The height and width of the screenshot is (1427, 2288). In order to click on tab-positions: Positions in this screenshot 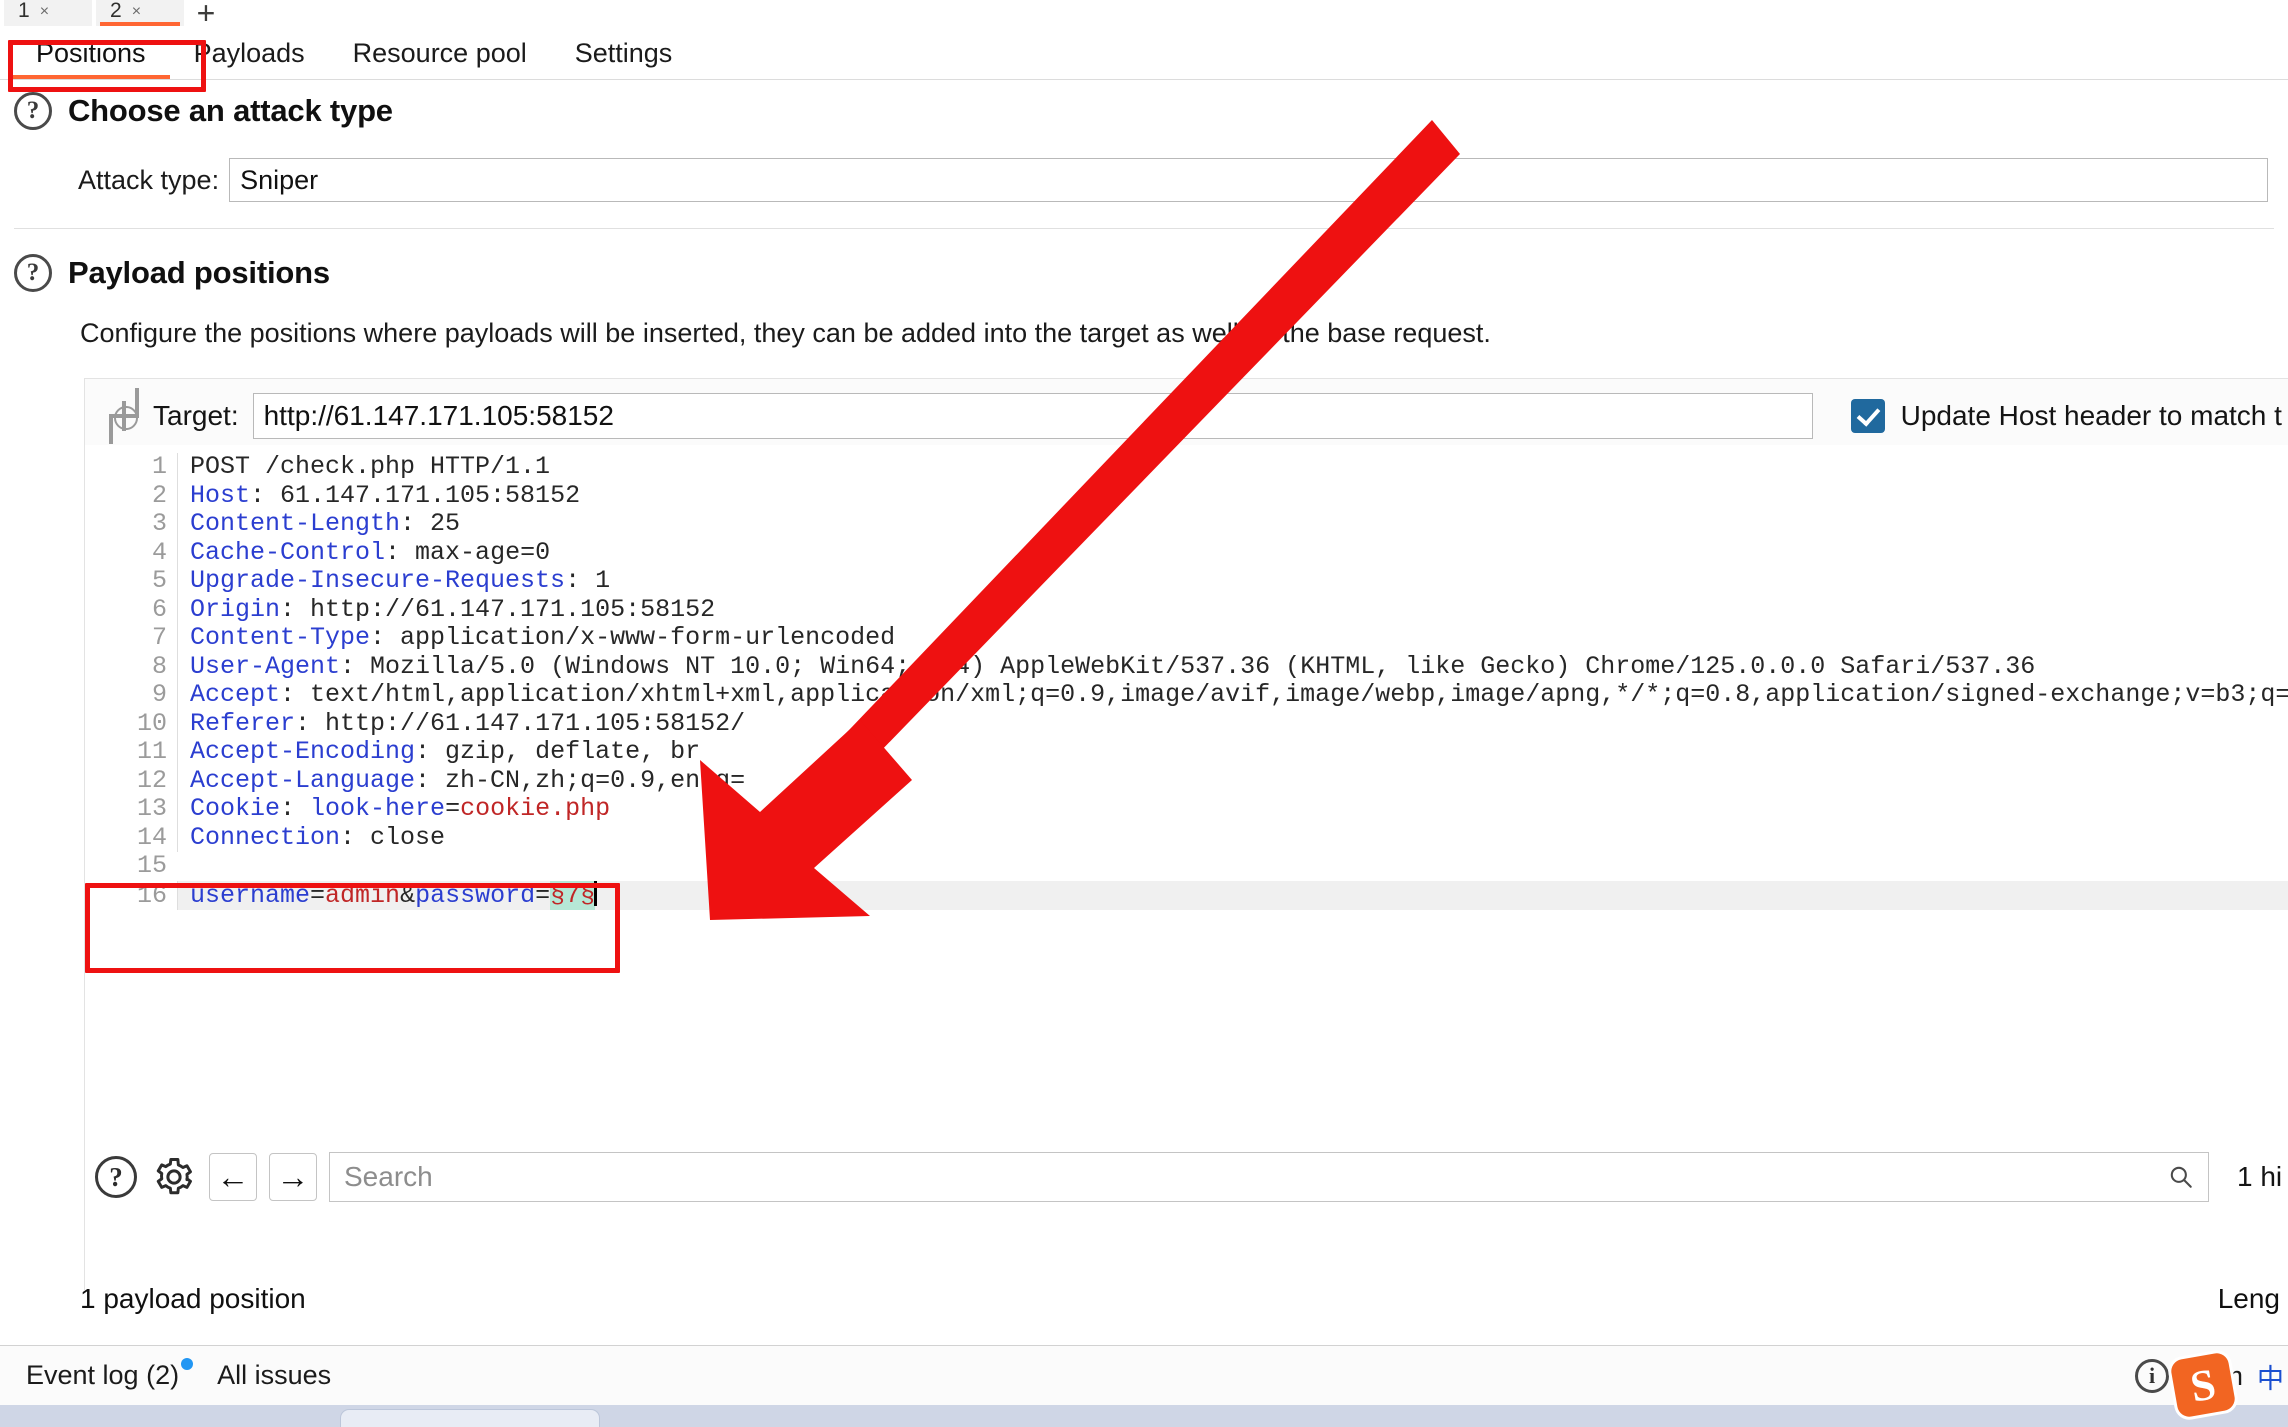, I will do `click(91, 53)`.